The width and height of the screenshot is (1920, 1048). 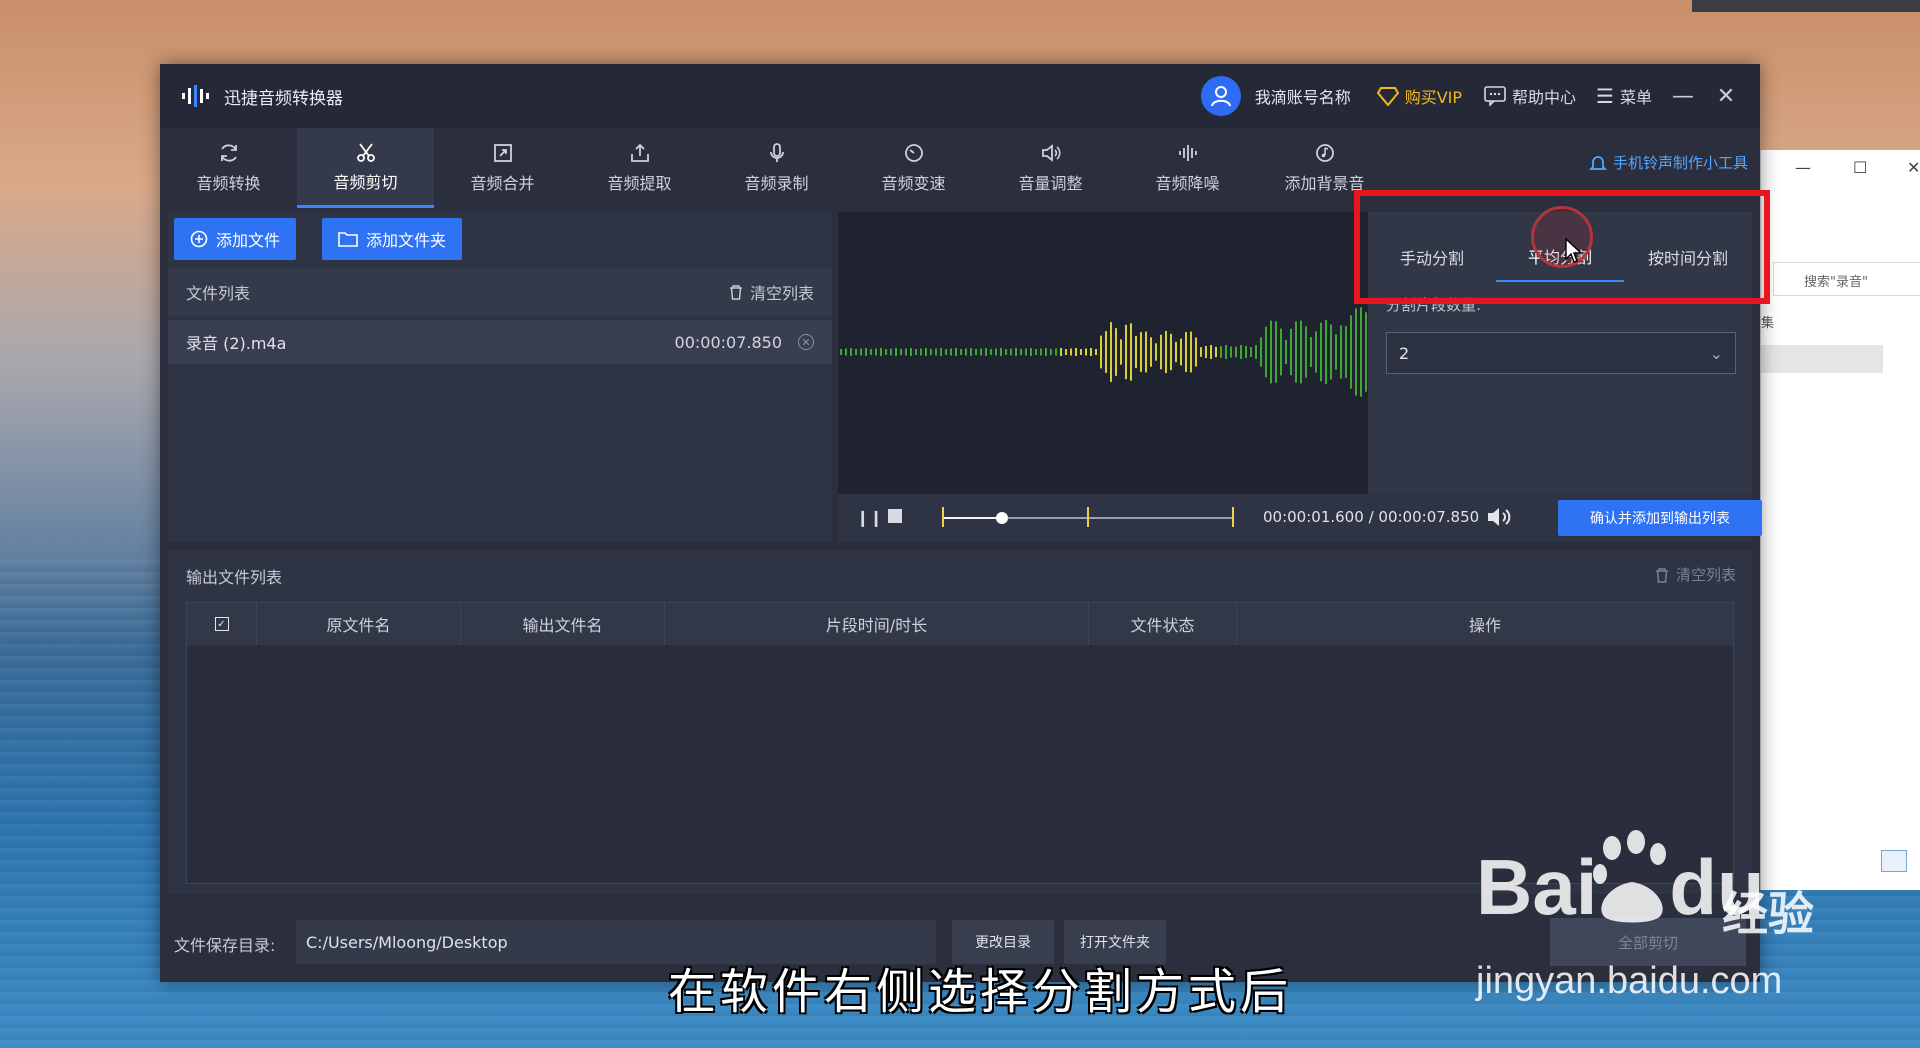 I want to click on timeline-slider, so click(x=1088, y=517).